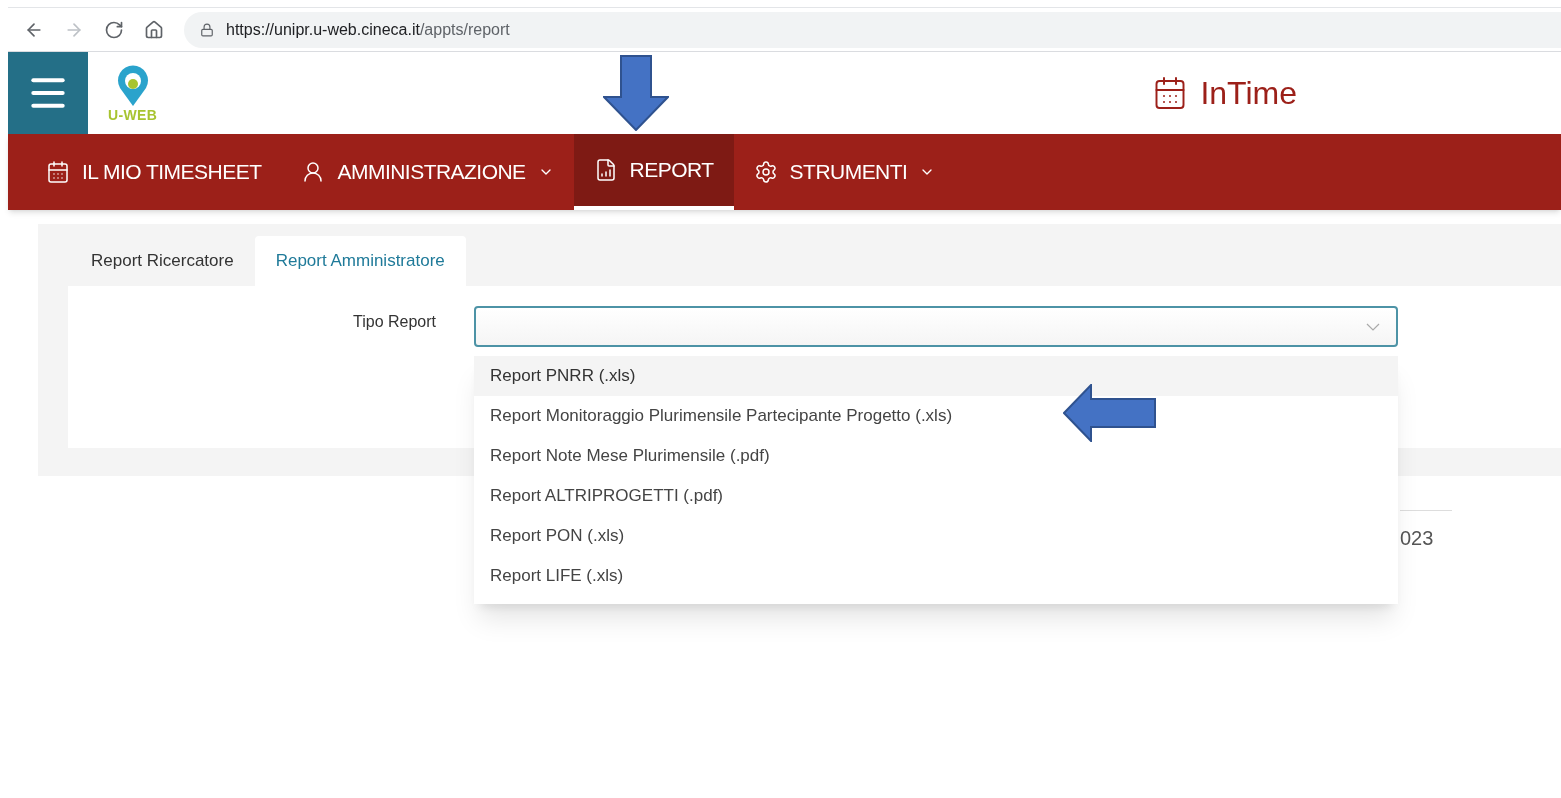 The height and width of the screenshot is (798, 1561). I want to click on home-icon, so click(154, 29).